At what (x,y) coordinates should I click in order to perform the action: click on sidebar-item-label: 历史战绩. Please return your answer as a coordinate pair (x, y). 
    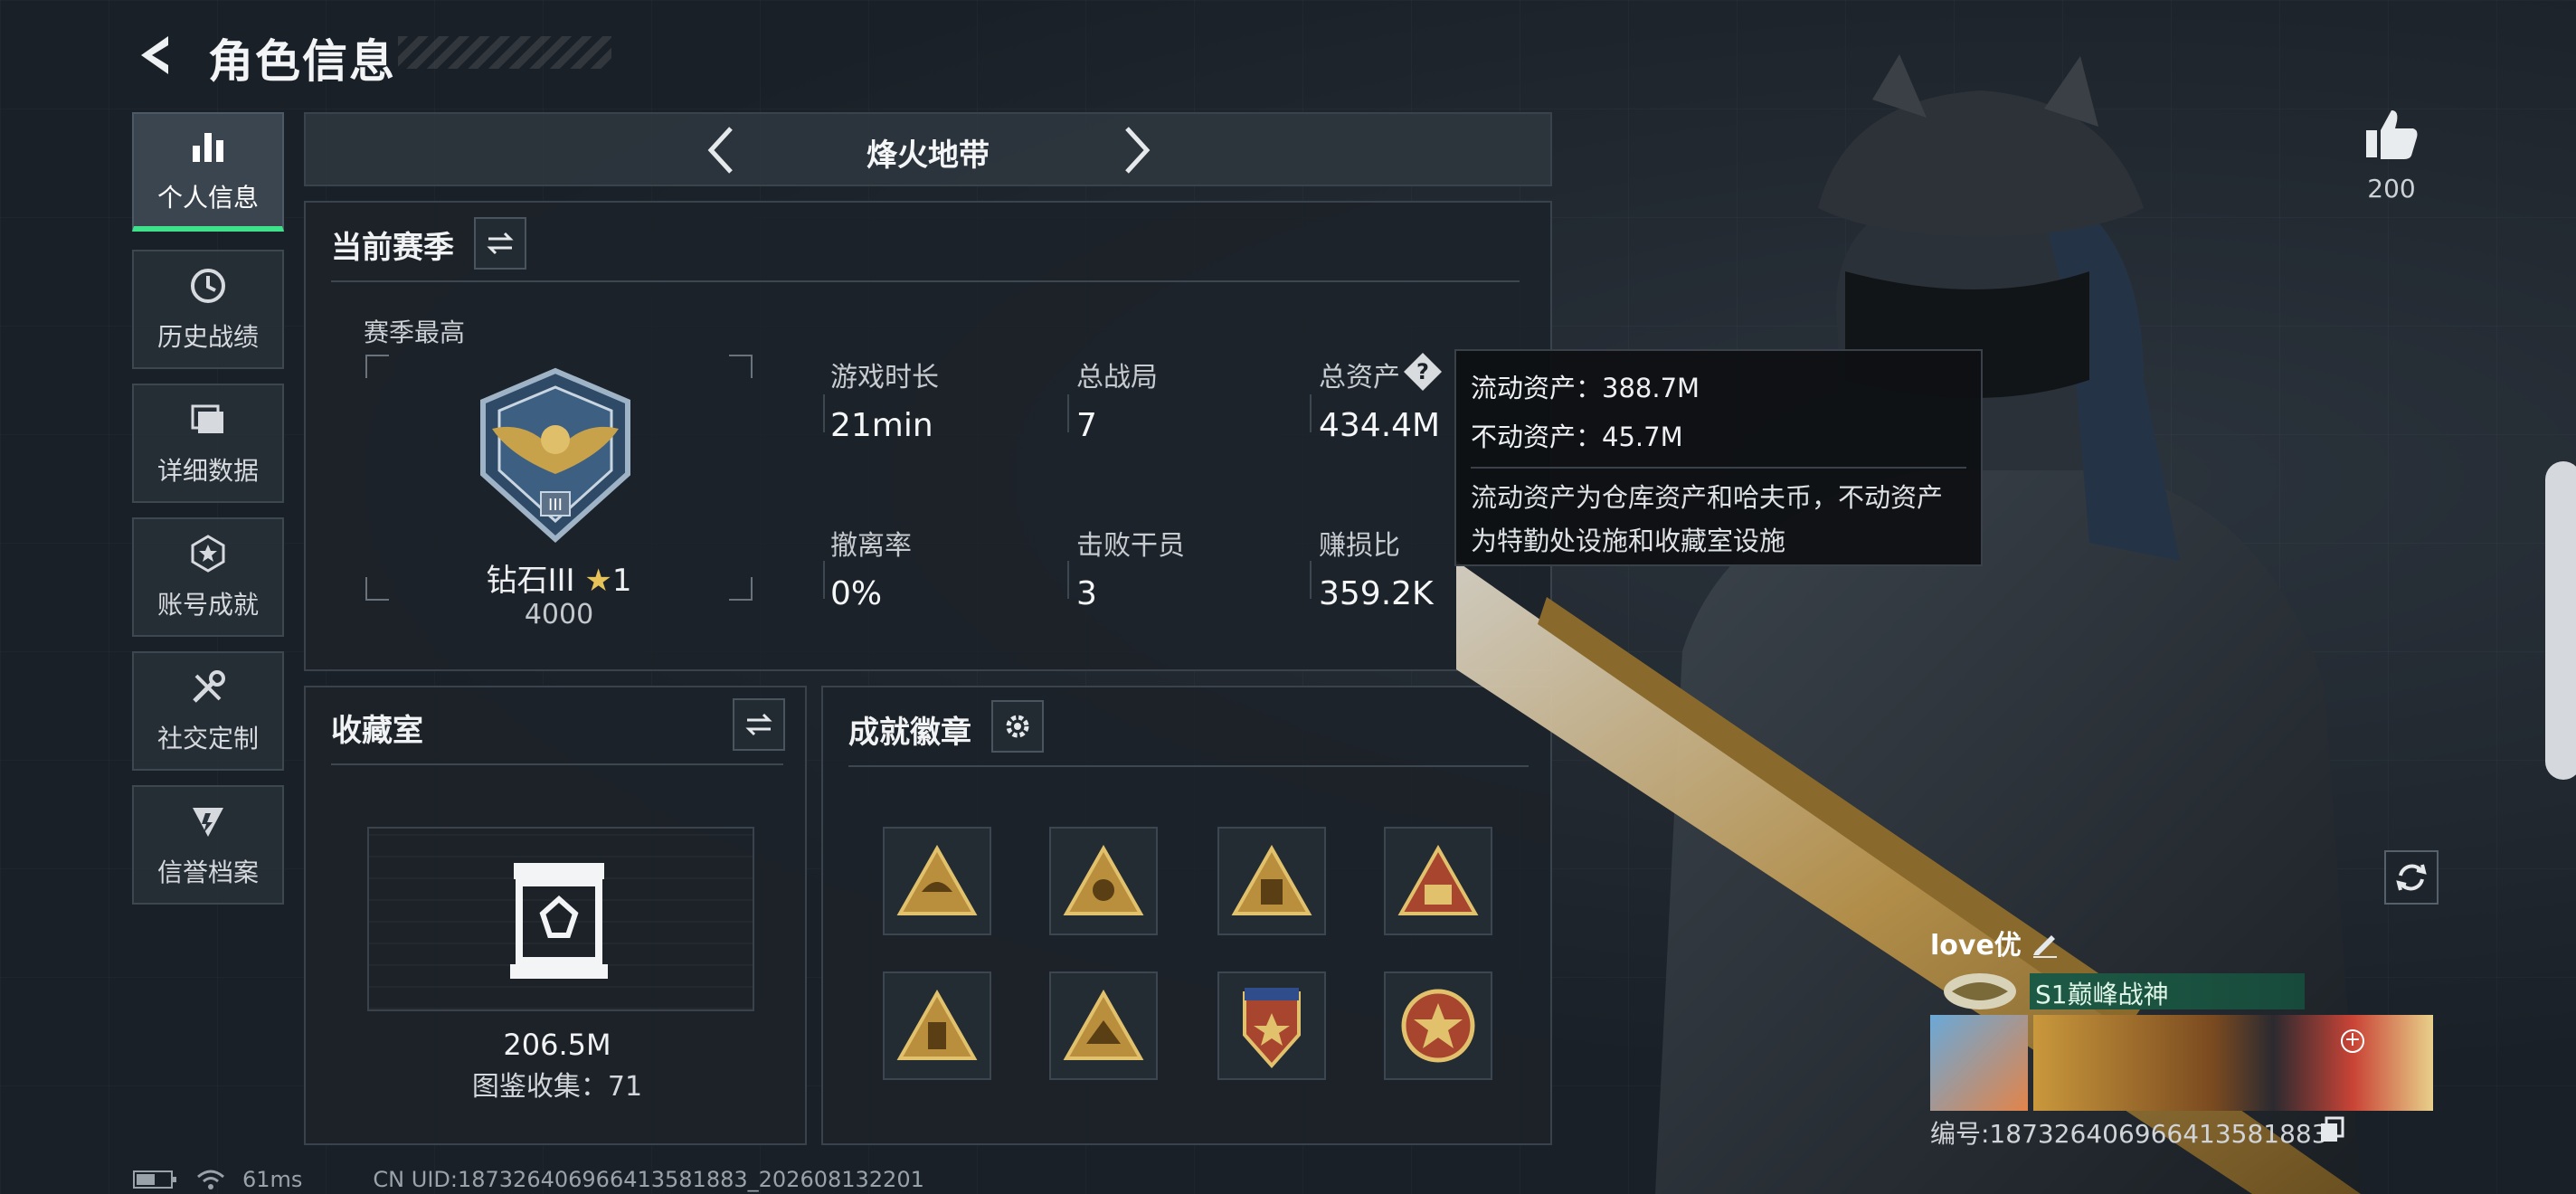
    Looking at the image, I should click on (208, 337).